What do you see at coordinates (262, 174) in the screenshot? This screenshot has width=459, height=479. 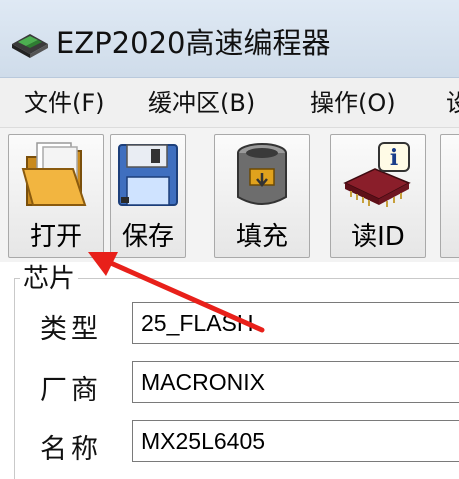 I see `fill-bucket-icon` at bounding box center [262, 174].